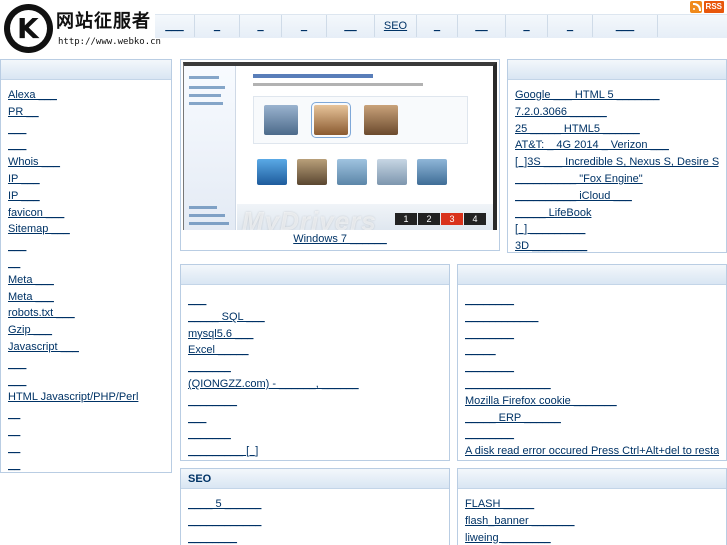 The image size is (727, 545). Describe the element at coordinates (713, 7) in the screenshot. I see `rss-badge-button: RSS` at that location.